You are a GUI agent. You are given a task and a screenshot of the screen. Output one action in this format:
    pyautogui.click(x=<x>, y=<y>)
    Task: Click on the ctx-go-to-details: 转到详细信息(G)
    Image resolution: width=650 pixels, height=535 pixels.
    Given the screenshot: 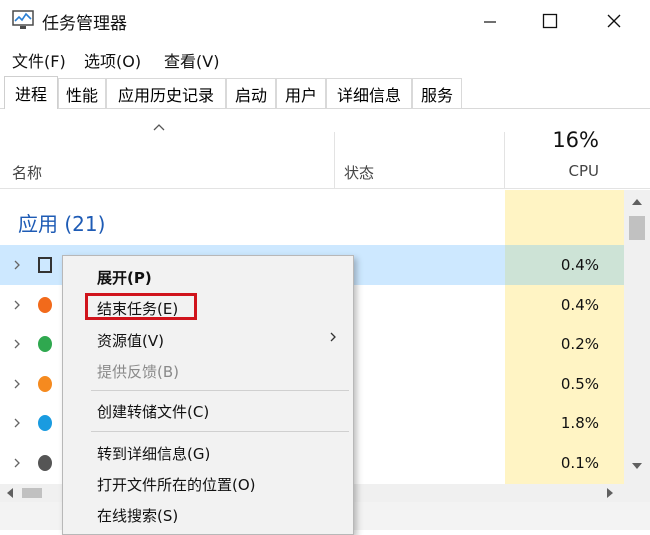 What is the action you would take?
    pyautogui.click(x=153, y=453)
    